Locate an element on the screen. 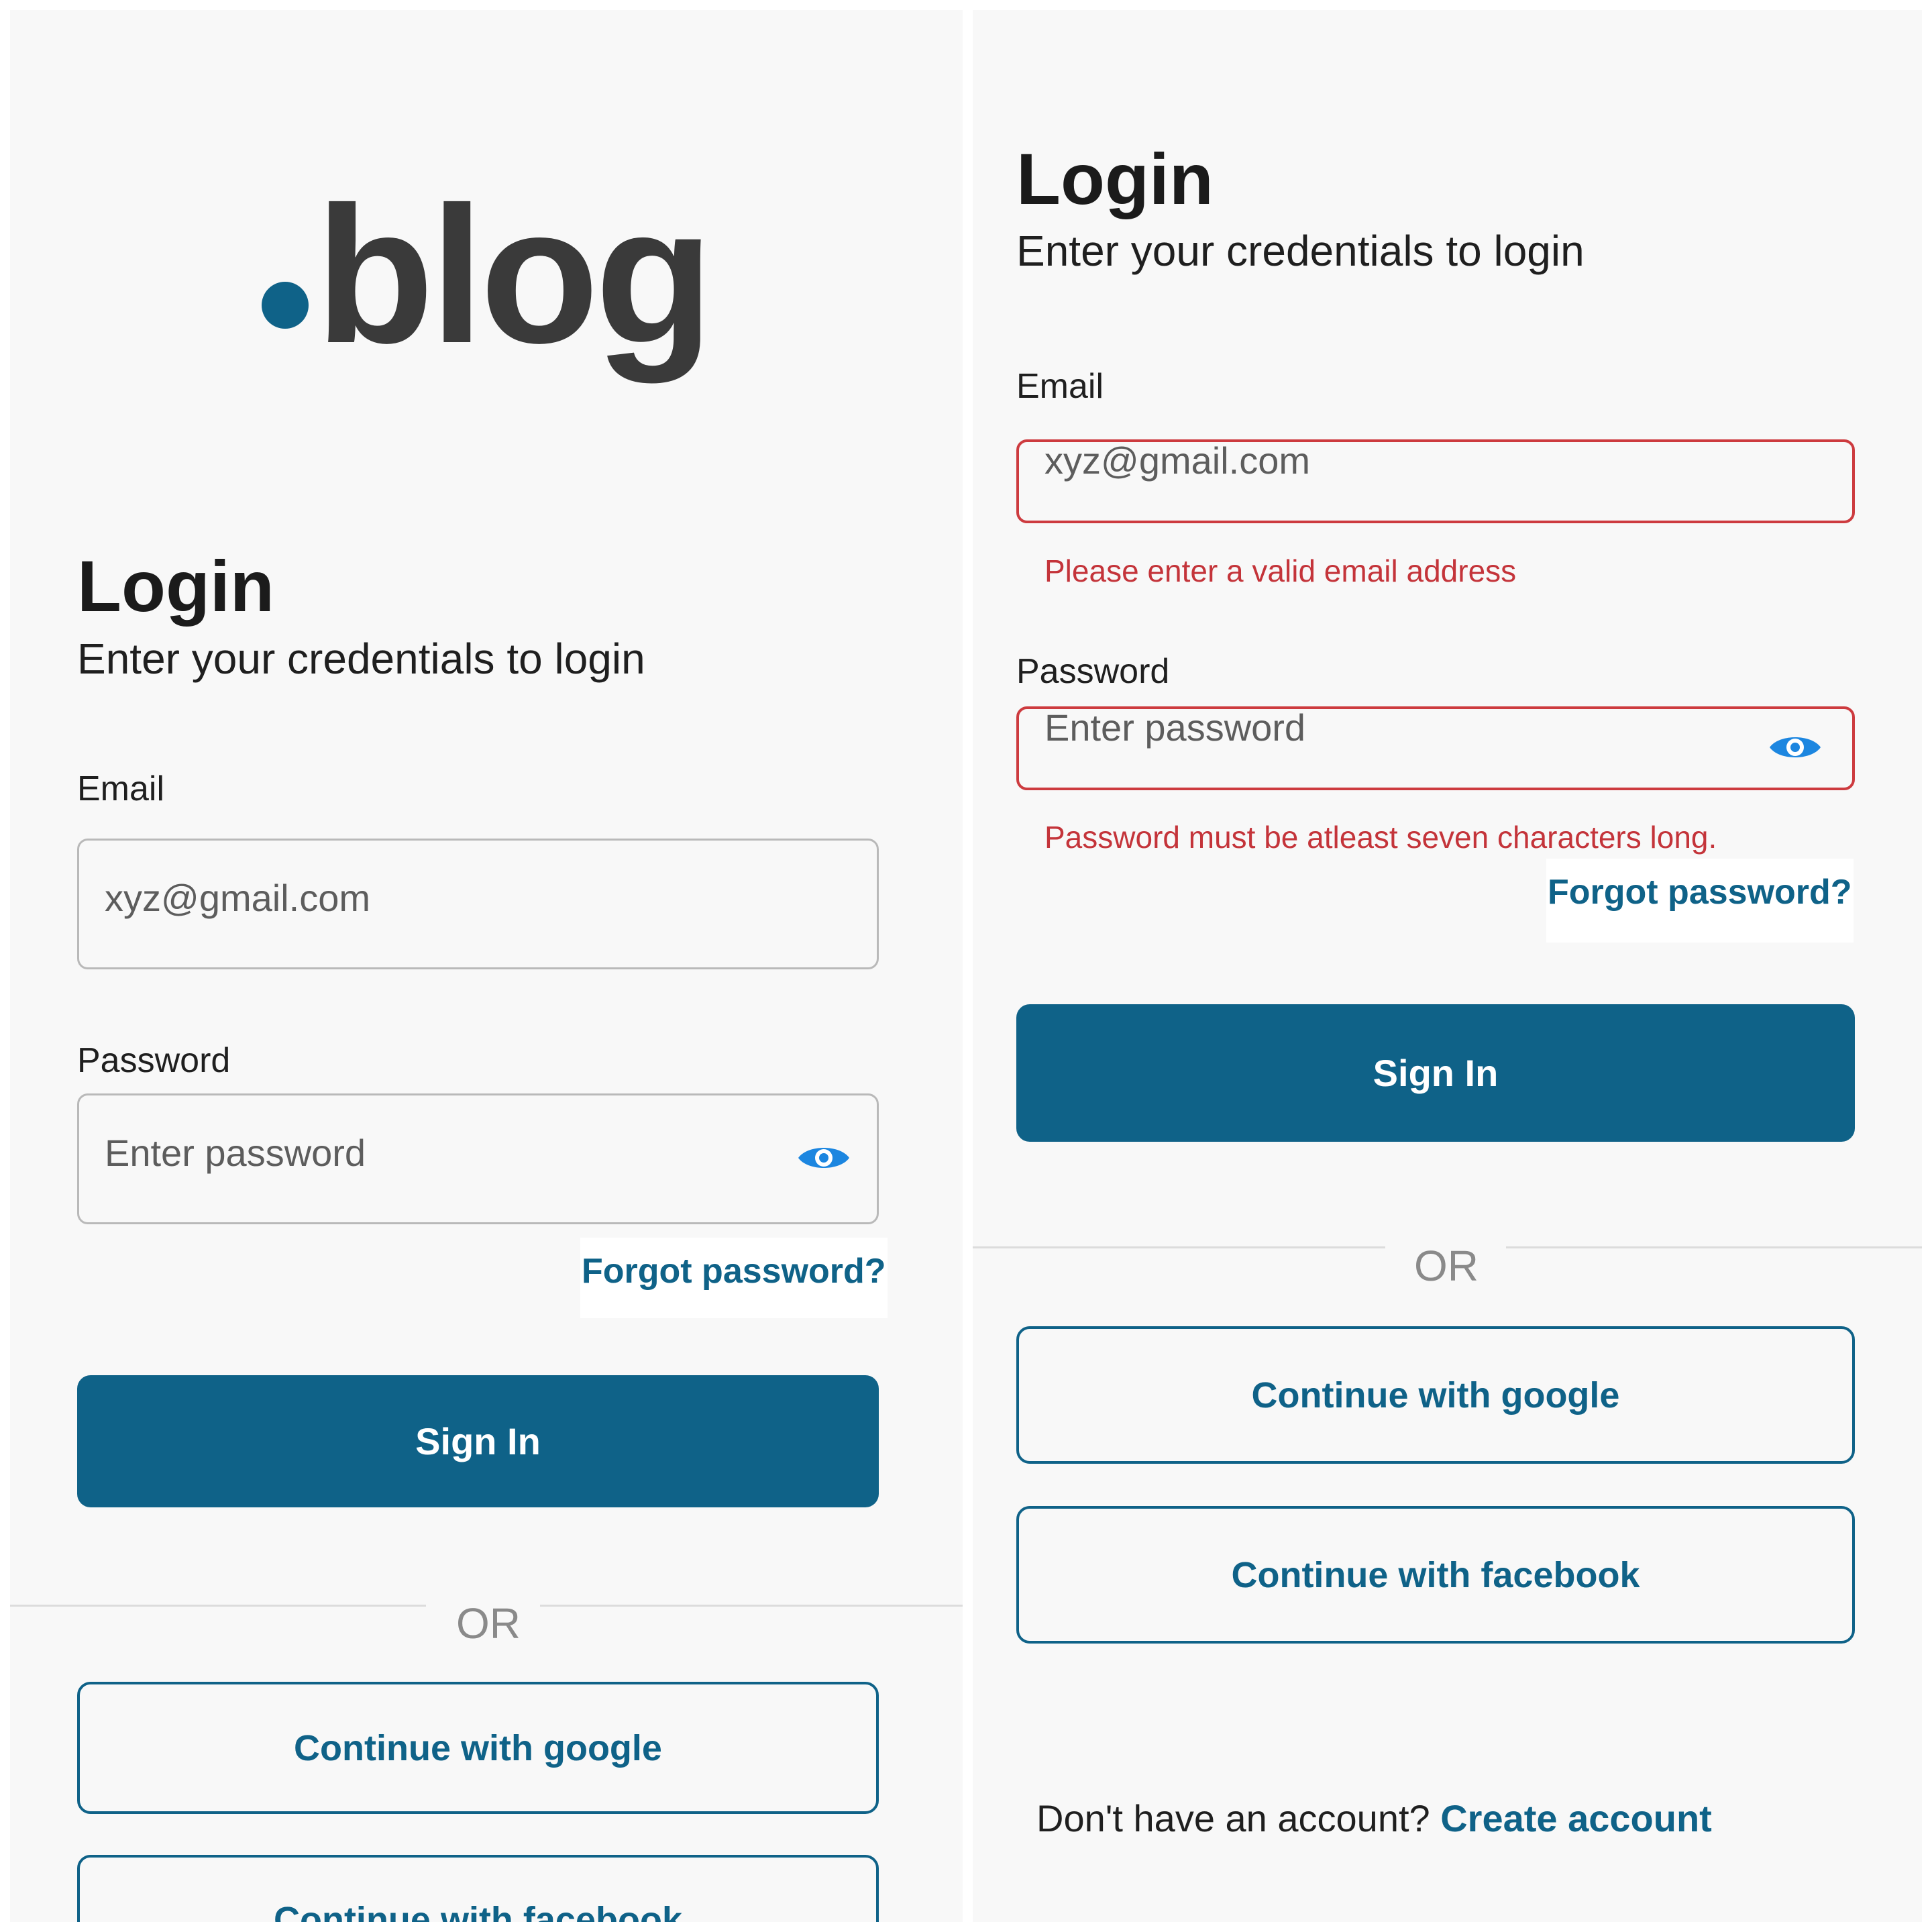 The width and height of the screenshot is (1932, 1932). signup-row: Don't have an account? Create account is located at coordinates (1374, 1818).